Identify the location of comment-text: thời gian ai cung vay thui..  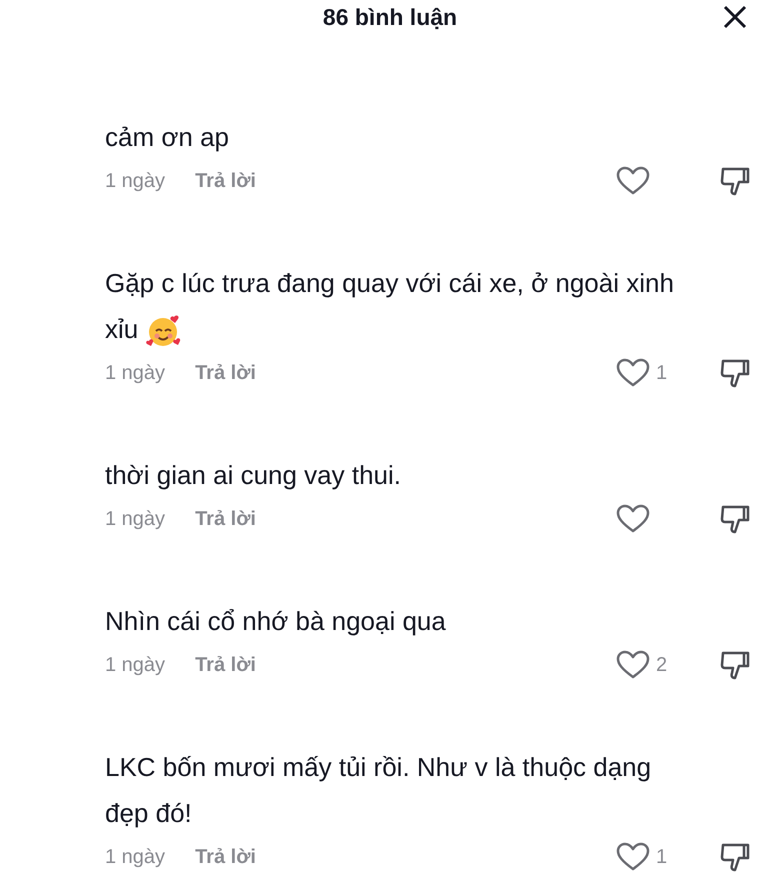
(253, 475).